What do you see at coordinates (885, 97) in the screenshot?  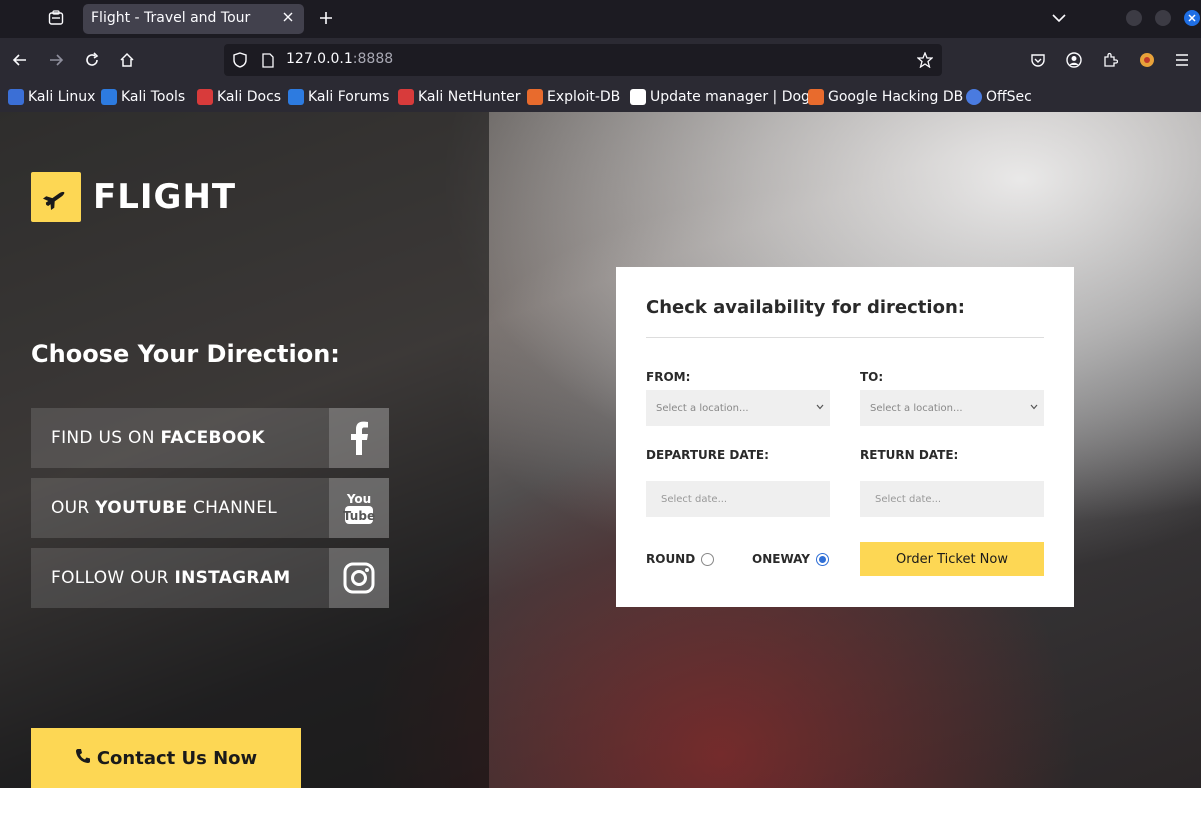 I see `bookmark-google-hacking-db: Google Hacking DB` at bounding box center [885, 97].